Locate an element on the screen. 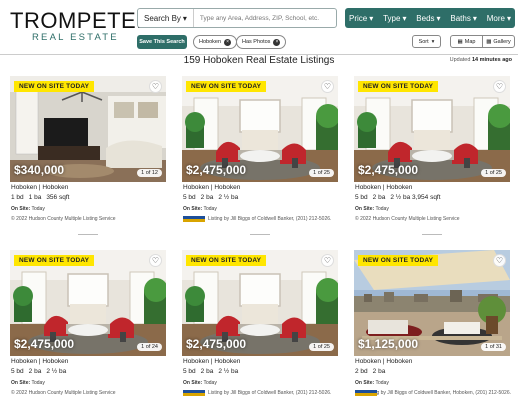  map-view-button: ▦ Map is located at coordinates (467, 41).